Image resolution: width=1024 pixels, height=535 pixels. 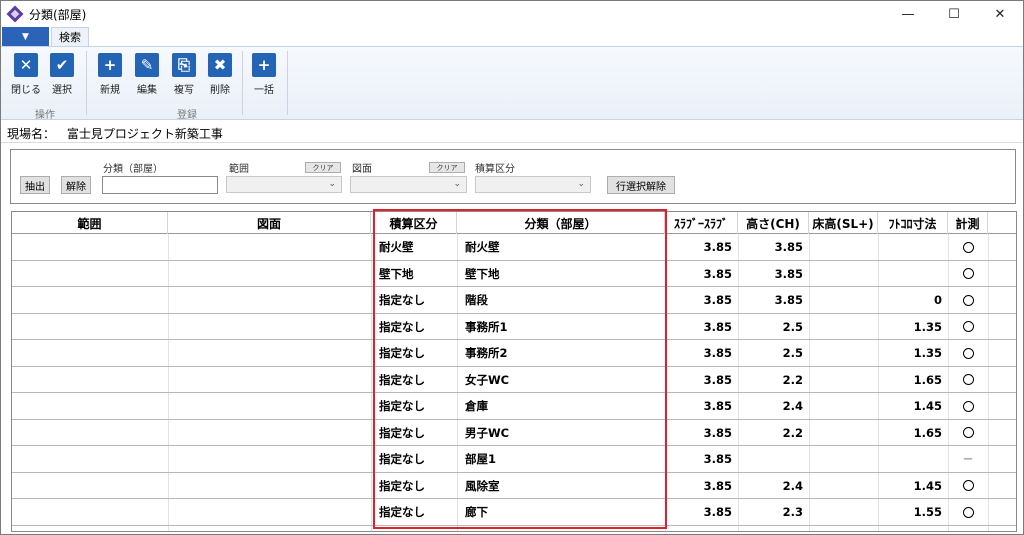 What do you see at coordinates (533, 184) in the screenshot?
I see `estimate-select: ⌄` at bounding box center [533, 184].